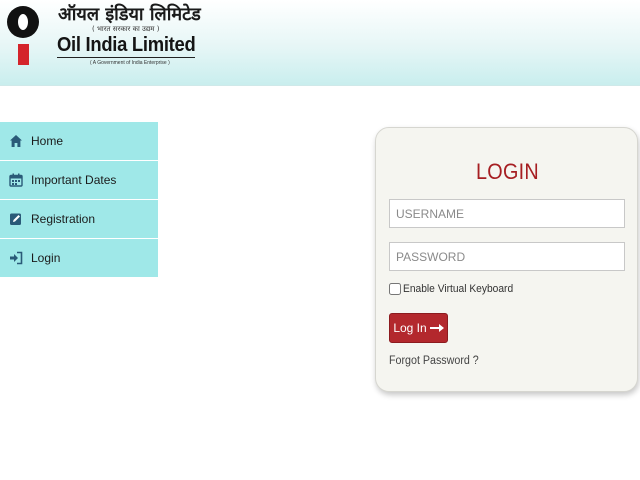  Describe the element at coordinates (507, 256) in the screenshot. I see `password-input` at that location.